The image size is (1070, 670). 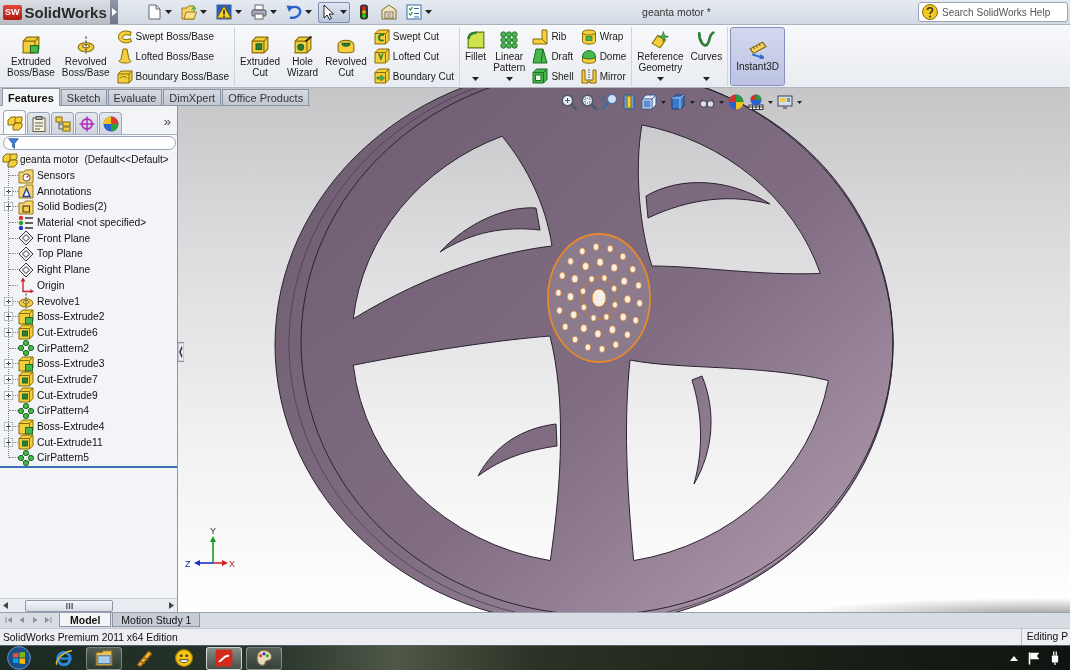 I want to click on tree-item: CirPattern4, so click(x=63, y=411).